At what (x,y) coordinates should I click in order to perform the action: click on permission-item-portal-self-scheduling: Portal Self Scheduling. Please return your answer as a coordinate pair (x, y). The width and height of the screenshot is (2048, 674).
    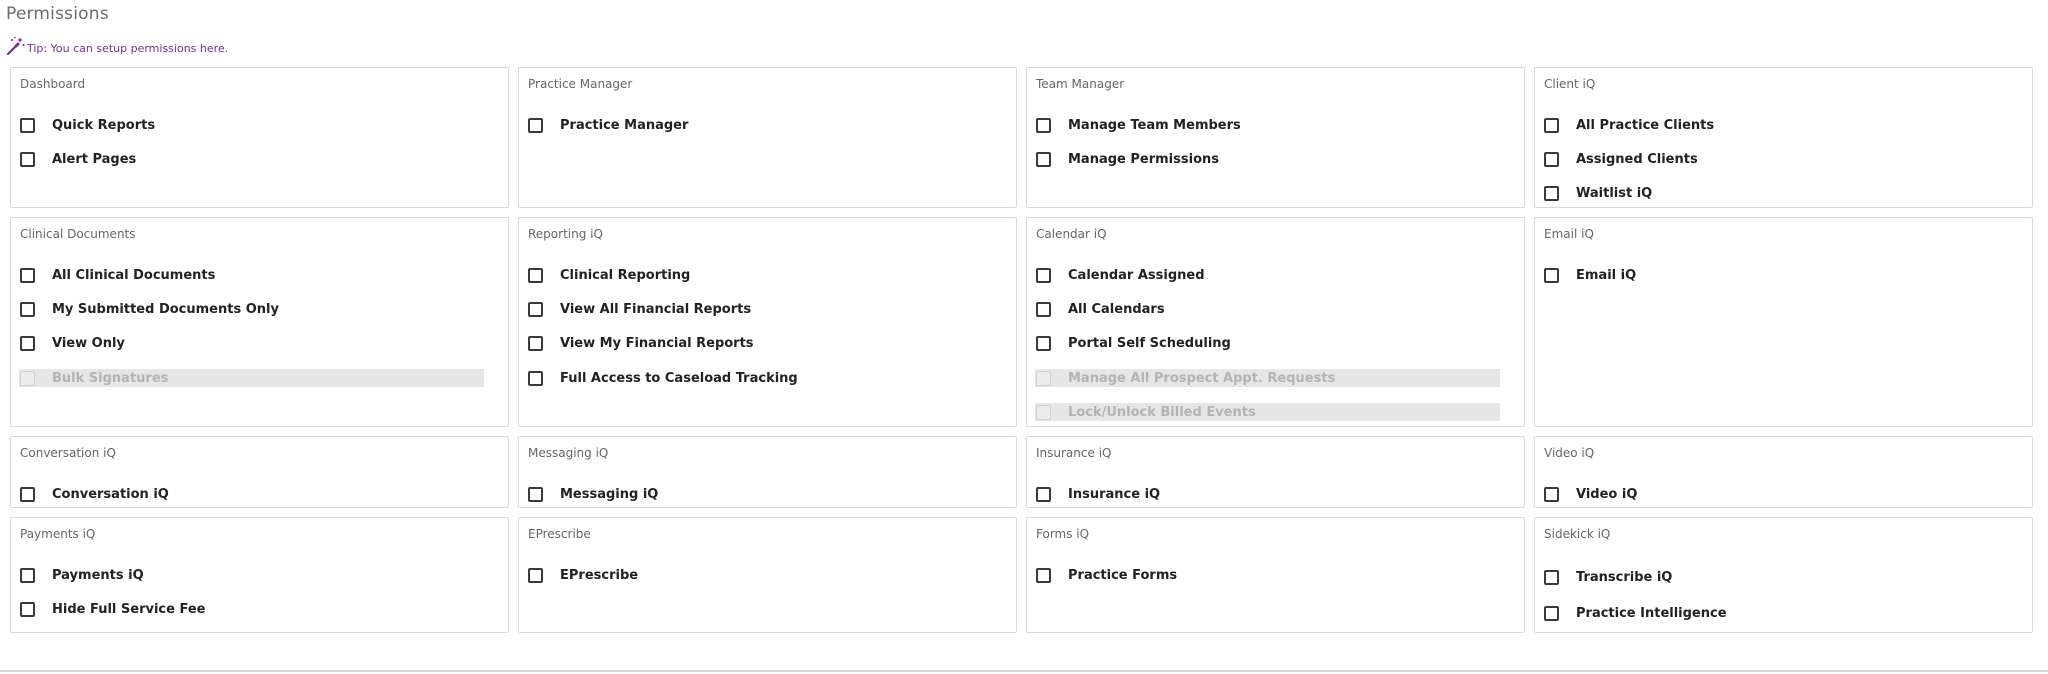
    Looking at the image, I should click on (1275, 344).